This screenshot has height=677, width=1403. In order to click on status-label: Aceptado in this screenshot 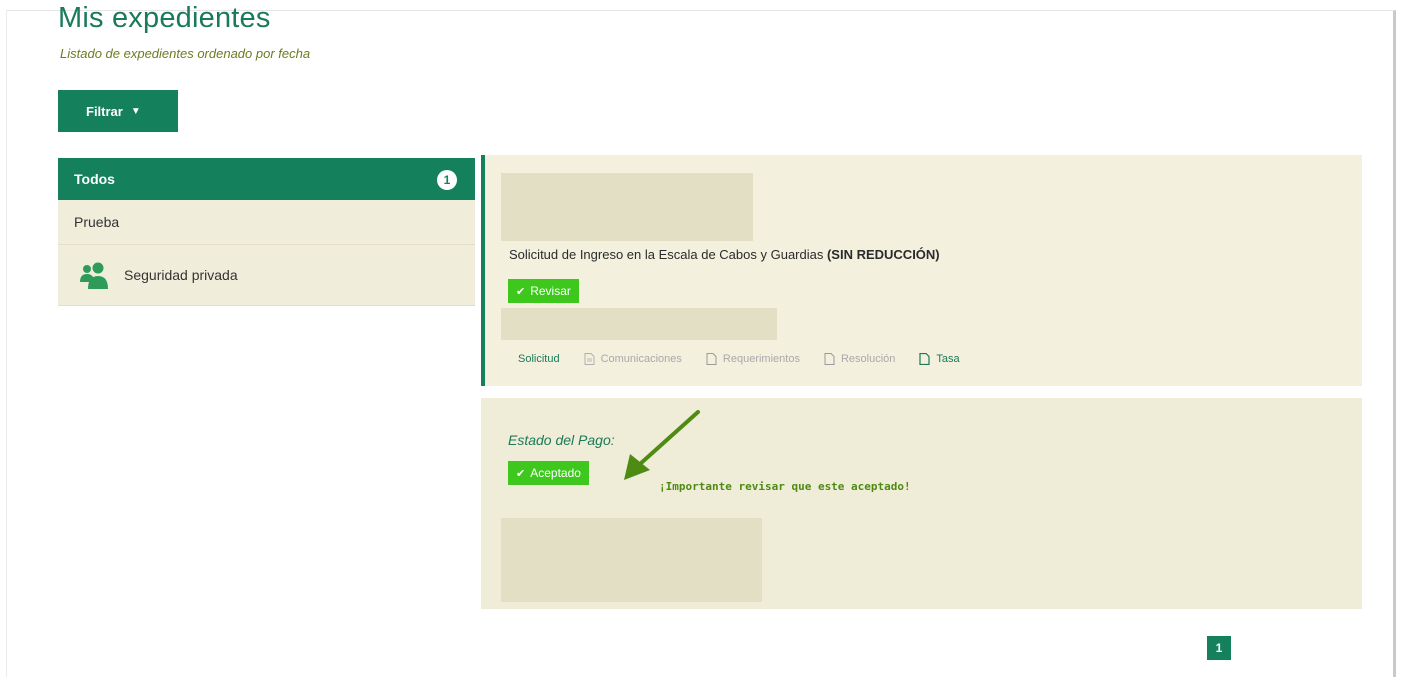, I will do `click(555, 473)`.